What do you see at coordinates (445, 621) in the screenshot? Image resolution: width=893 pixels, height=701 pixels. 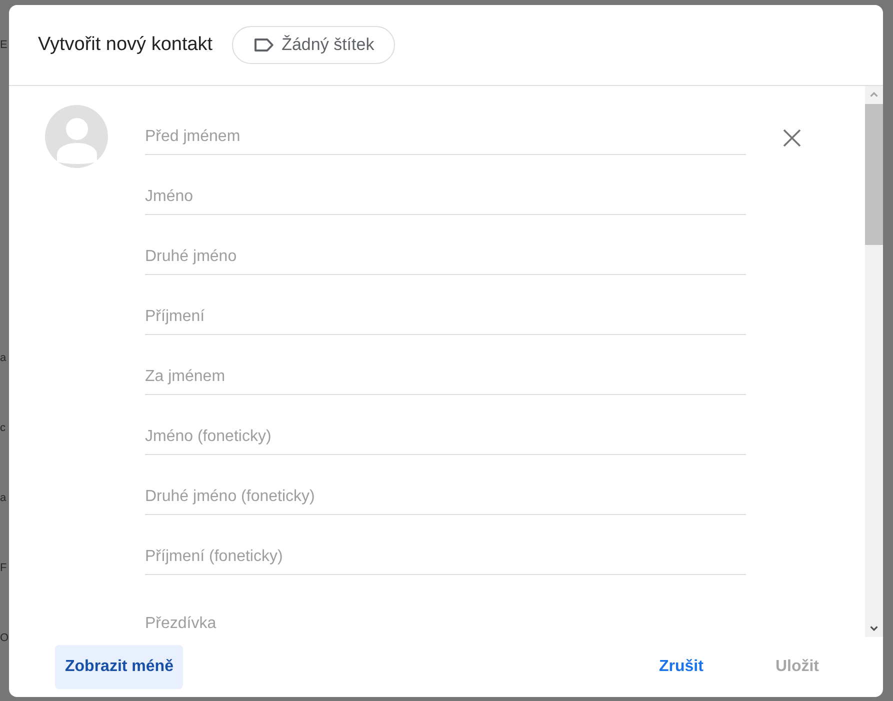 I see `input-field: Přezdívka` at bounding box center [445, 621].